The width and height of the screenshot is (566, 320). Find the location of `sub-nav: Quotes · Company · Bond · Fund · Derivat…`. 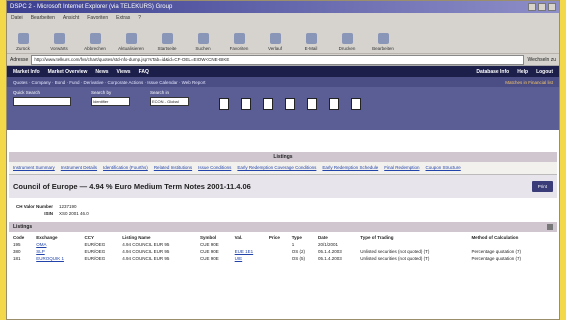

sub-nav: Quotes · Company · Bond · Fund · Derivat… is located at coordinates (283, 82).